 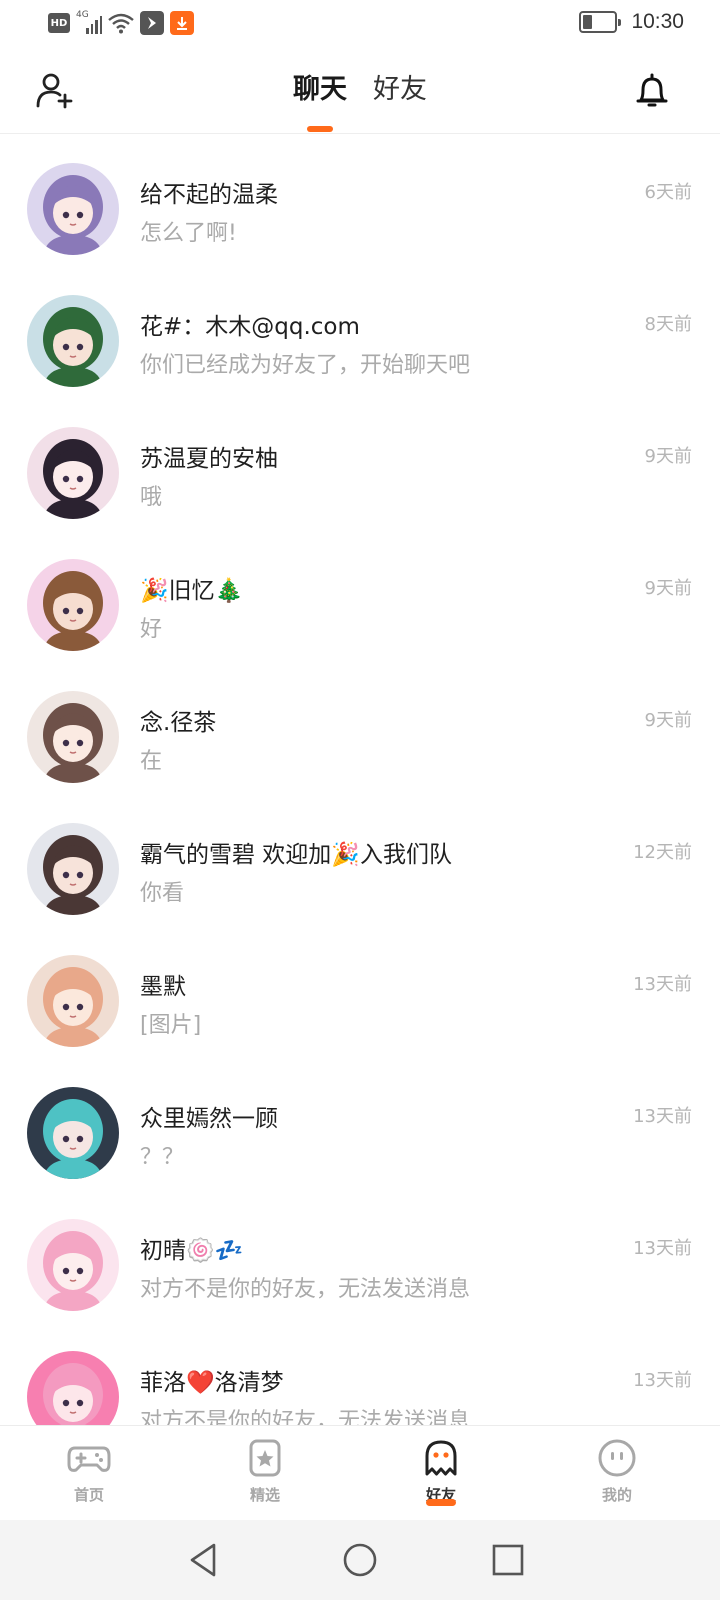 I want to click on chat-preview: 怎么了啊!, so click(x=188, y=233).